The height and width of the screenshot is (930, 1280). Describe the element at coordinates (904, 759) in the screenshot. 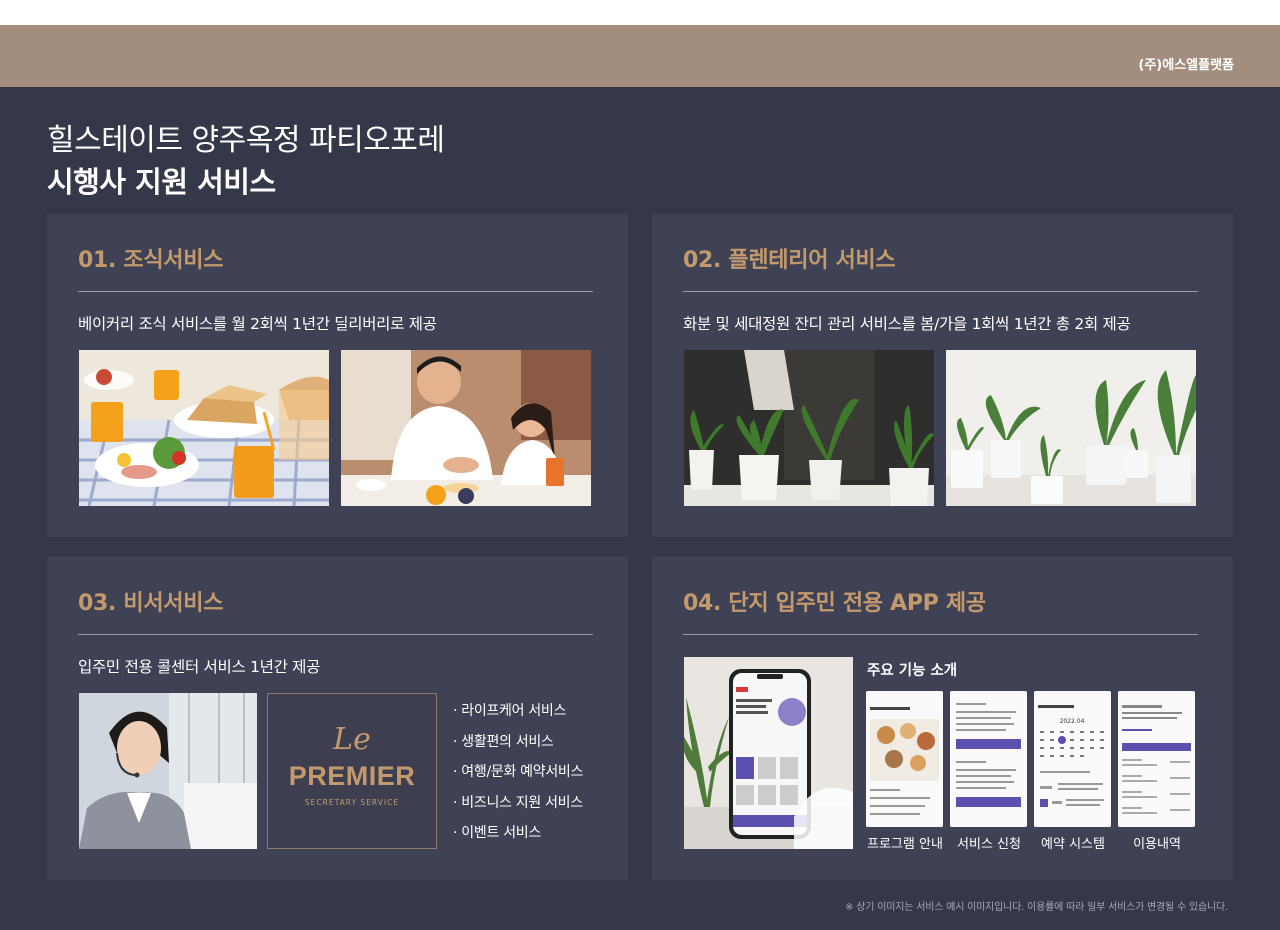

I see `app-screen-program` at that location.